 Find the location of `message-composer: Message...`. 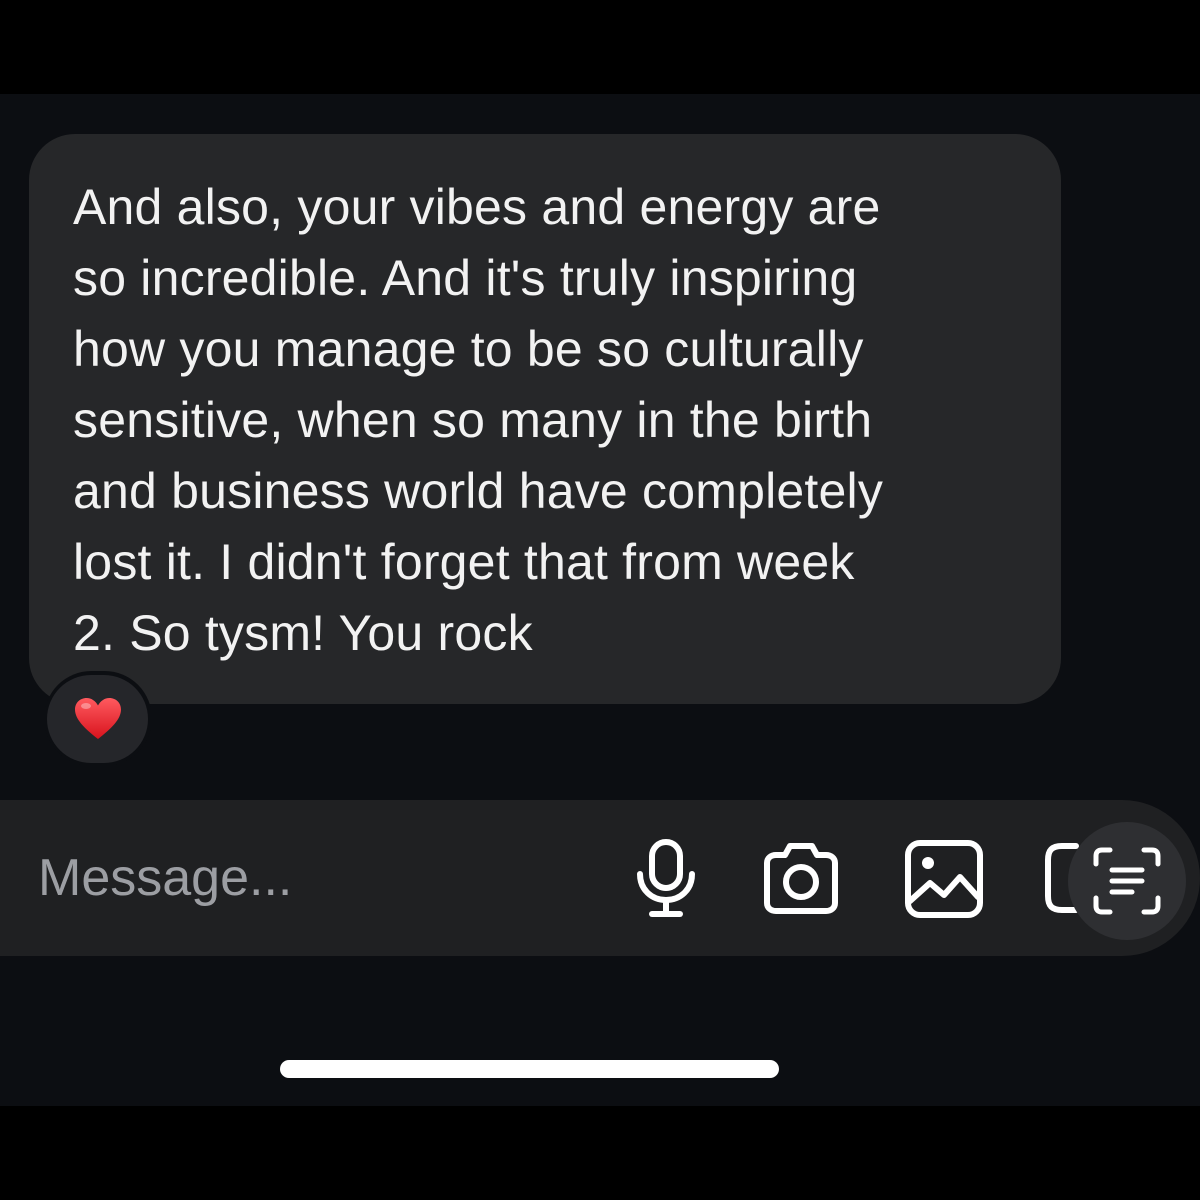

message-composer: Message... is located at coordinates (600, 878).